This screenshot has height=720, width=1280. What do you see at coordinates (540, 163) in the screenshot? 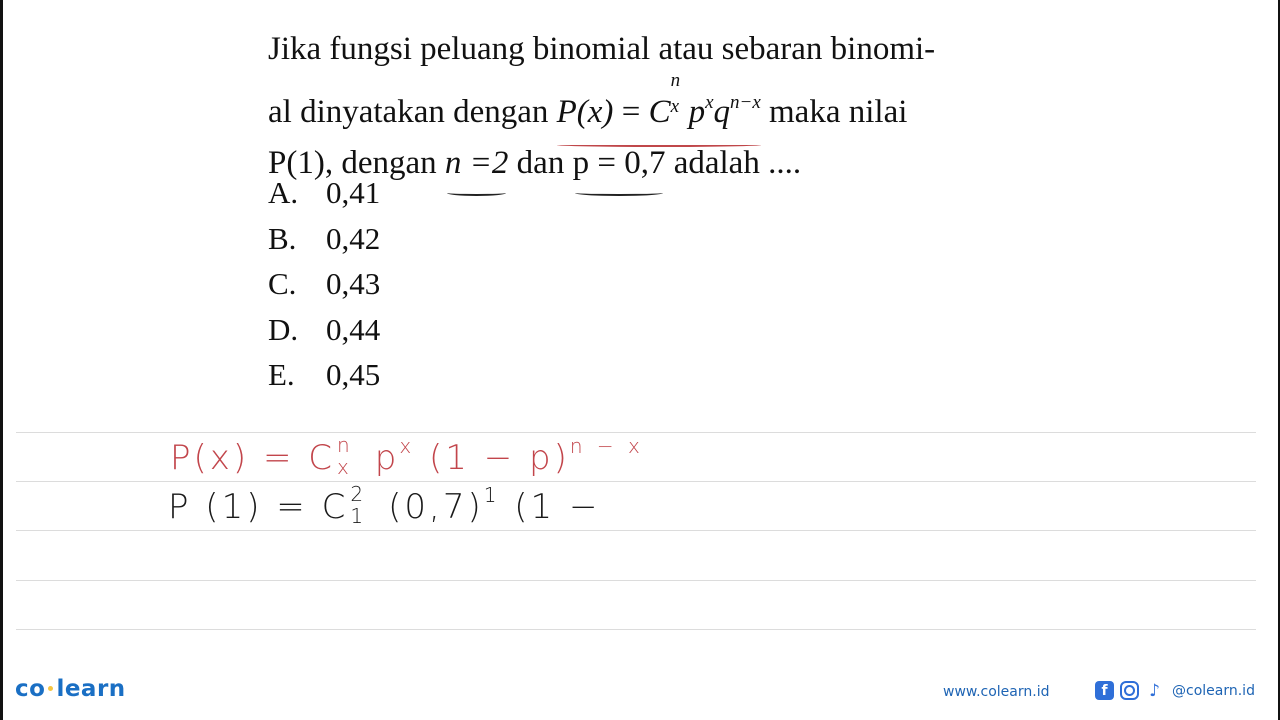
I see `question-line-3-mid: dan` at bounding box center [540, 163].